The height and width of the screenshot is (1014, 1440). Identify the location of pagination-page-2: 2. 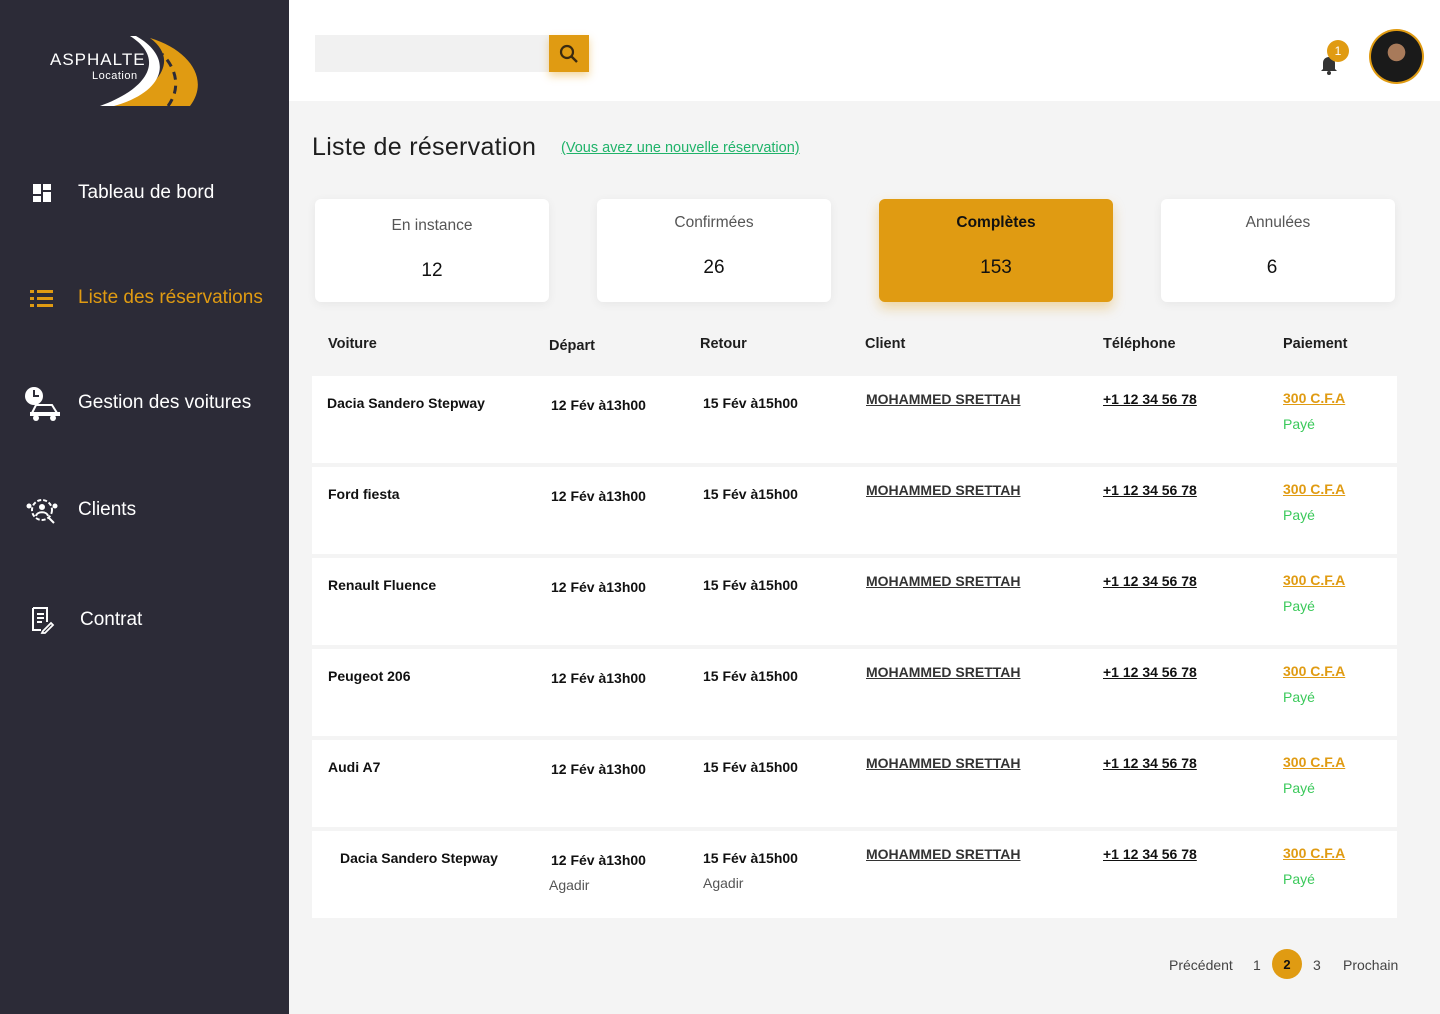
(1287, 964).